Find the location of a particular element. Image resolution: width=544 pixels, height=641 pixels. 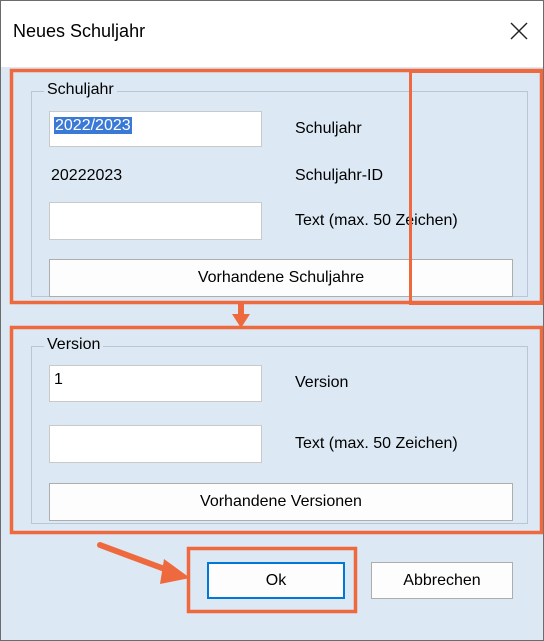

schuljahr-highlight-frame-right is located at coordinates (476, 187).